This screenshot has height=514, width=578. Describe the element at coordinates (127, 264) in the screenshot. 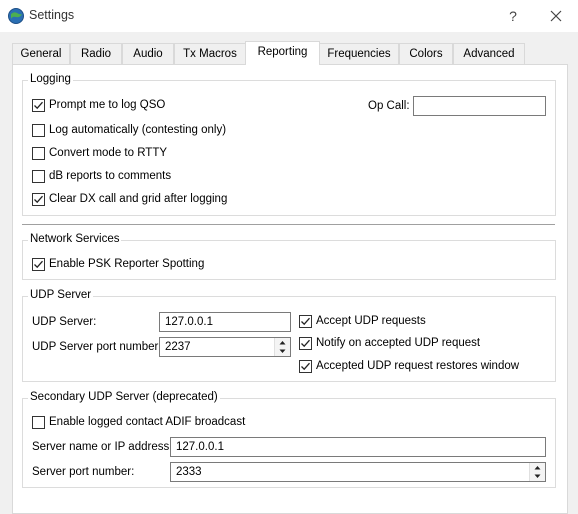

I see `psk-reporter-label: Enable PSK Reporter Spotting` at that location.